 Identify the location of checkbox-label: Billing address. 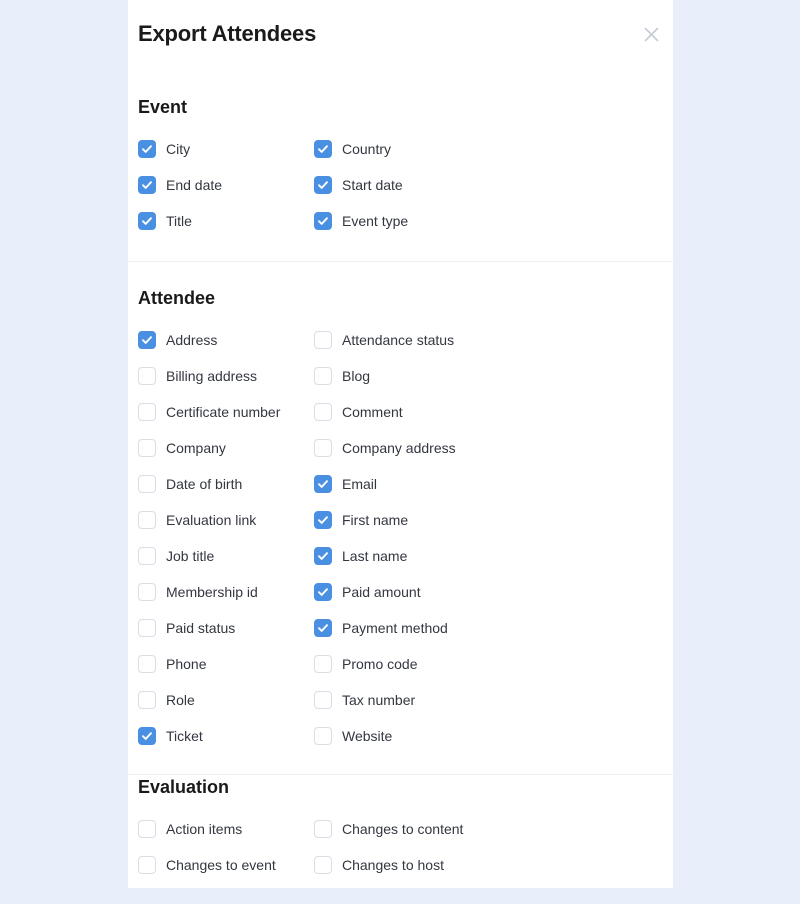
(212, 376).